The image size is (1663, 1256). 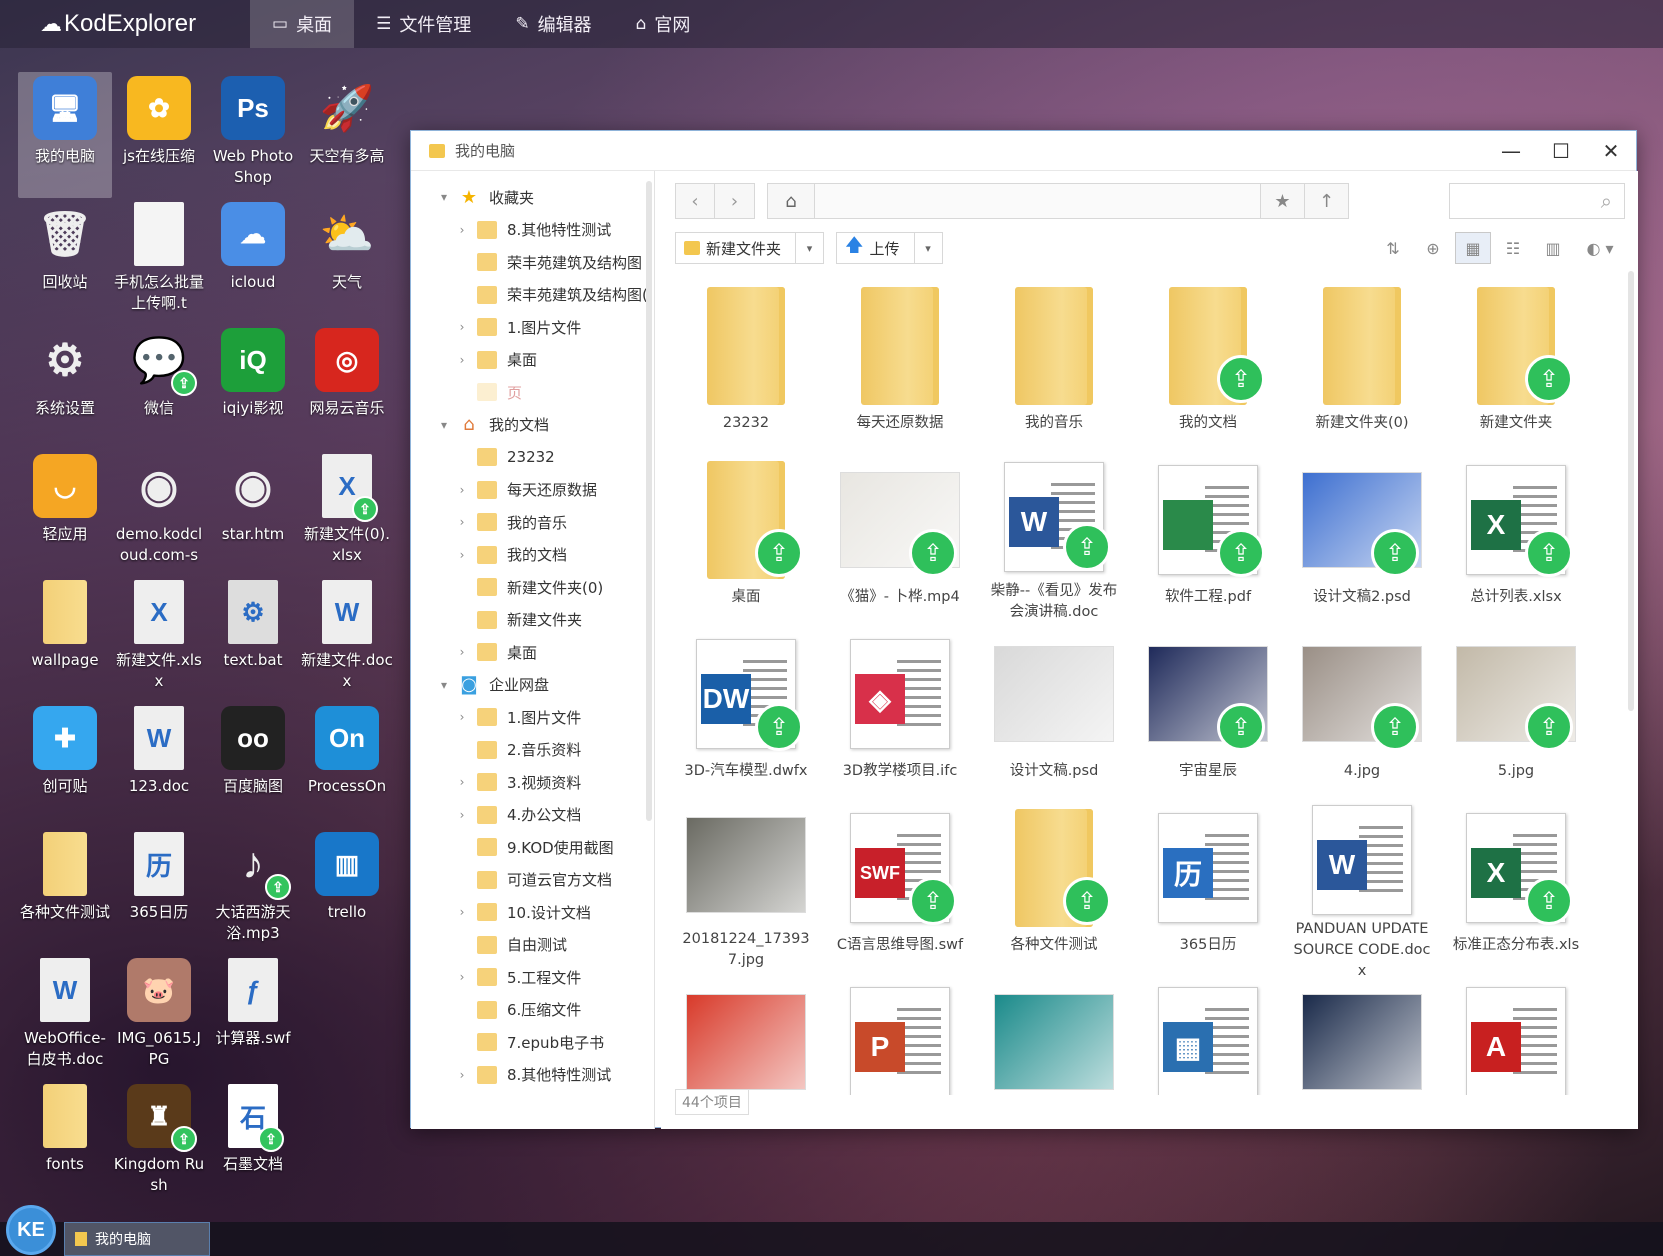 I want to click on desktop-item: ƒ 计算器.swf, so click(x=253, y=1017).